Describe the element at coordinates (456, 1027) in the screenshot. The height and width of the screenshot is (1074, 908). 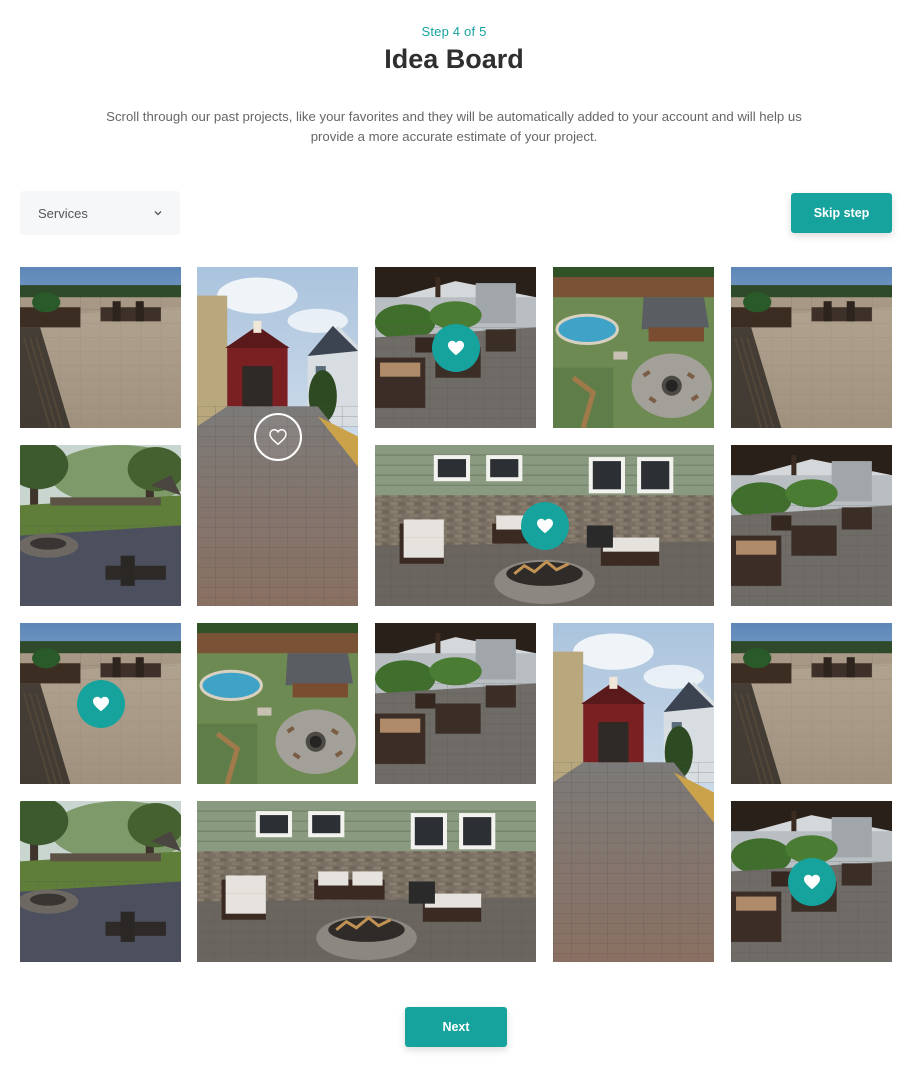
I see `next-button: Next` at that location.